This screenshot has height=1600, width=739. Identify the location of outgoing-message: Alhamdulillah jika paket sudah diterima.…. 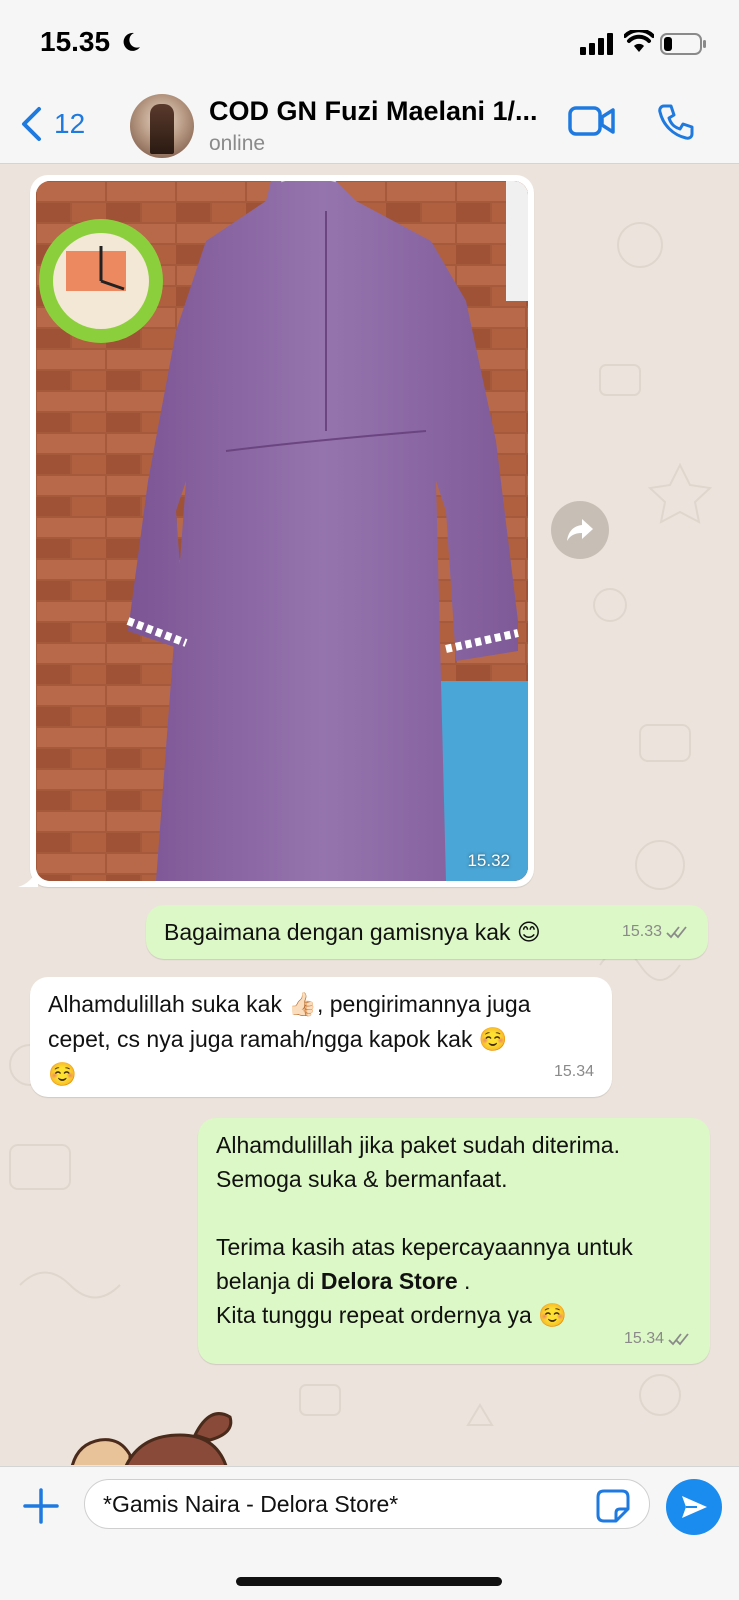
(454, 1241).